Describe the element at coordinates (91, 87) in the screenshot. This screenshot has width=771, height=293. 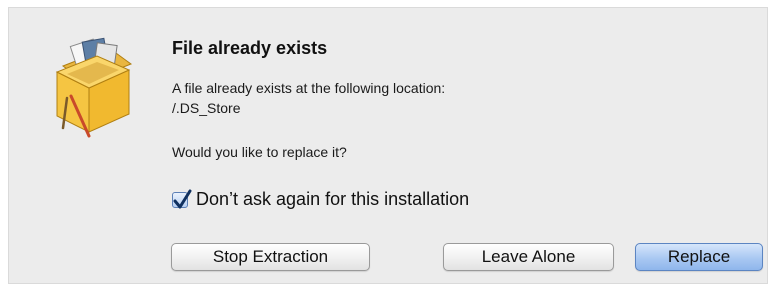
I see `package-installer-icon` at that location.